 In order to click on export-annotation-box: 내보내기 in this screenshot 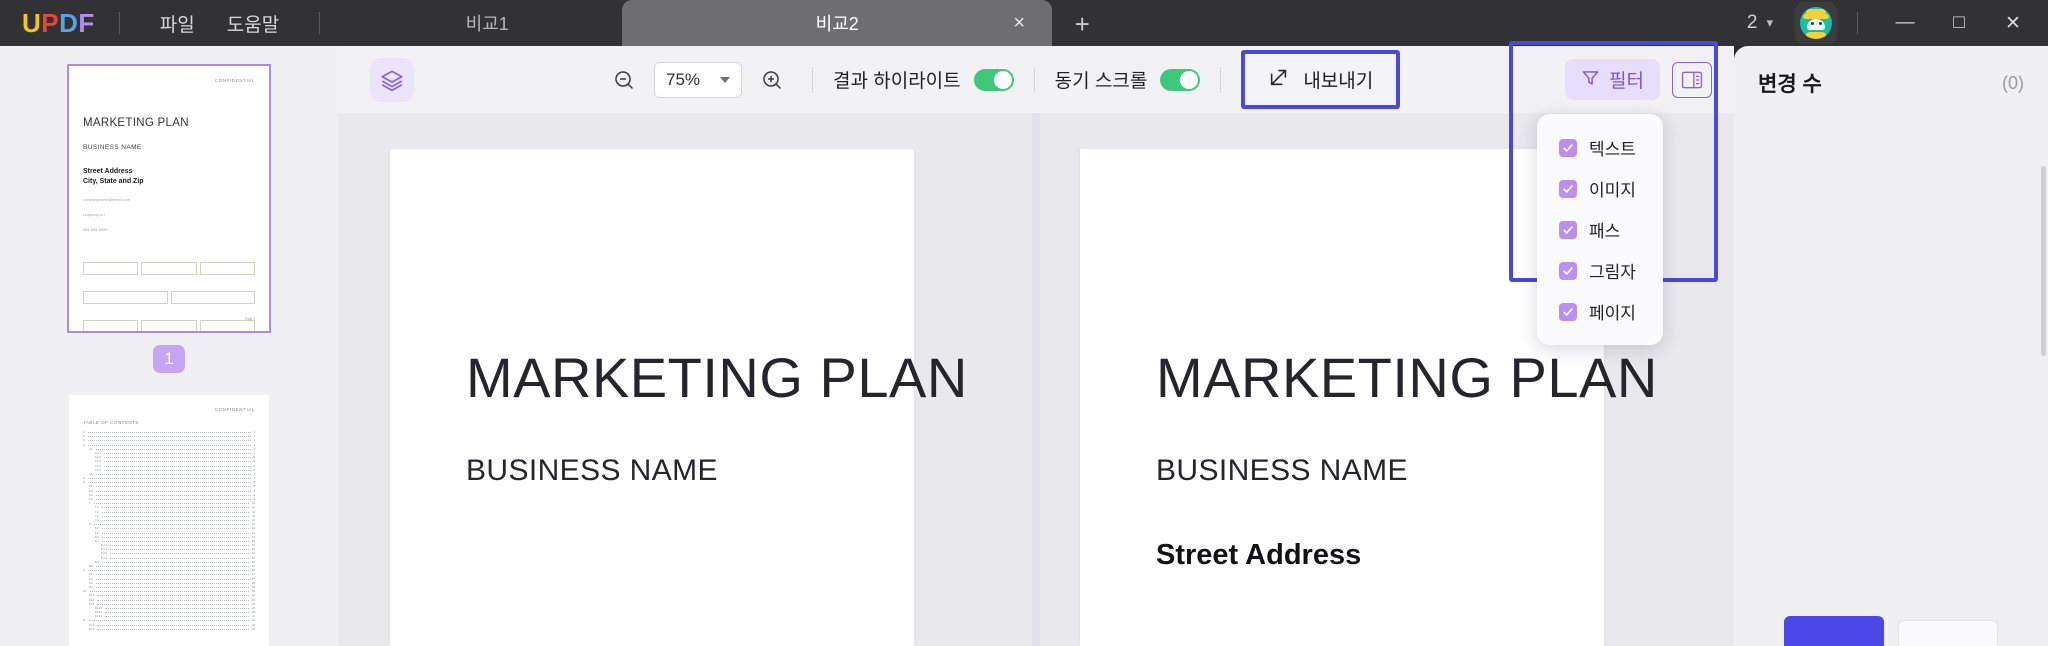, I will do `click(1321, 79)`.